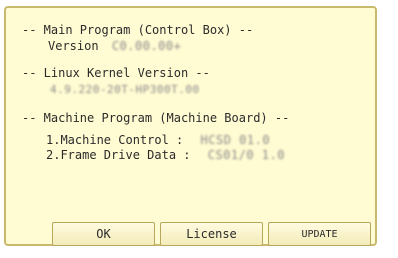 The width and height of the screenshot is (398, 258). What do you see at coordinates (125, 89) in the screenshot?
I see `linux-kernel-version-value: 4.9.220-20T-HP300T.00` at bounding box center [125, 89].